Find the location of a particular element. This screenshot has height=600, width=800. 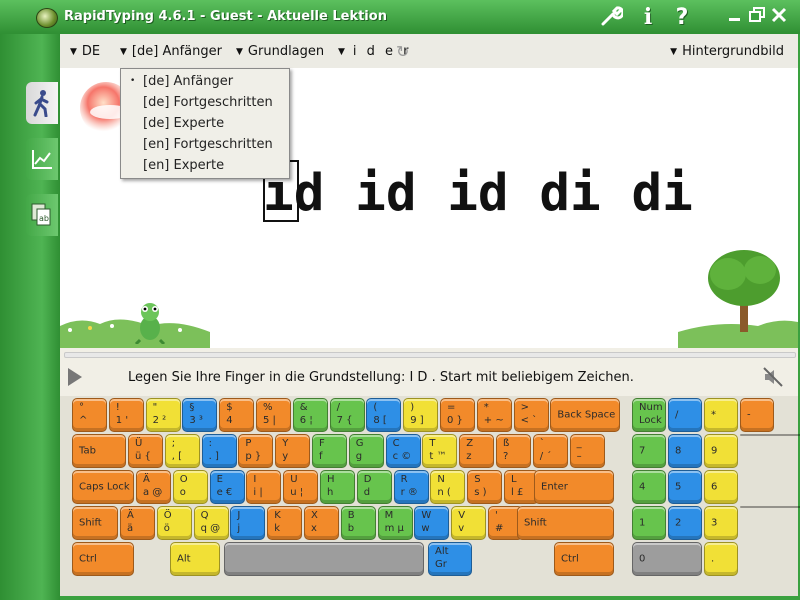

sidebar-lesson-button is located at coordinates (42, 103).